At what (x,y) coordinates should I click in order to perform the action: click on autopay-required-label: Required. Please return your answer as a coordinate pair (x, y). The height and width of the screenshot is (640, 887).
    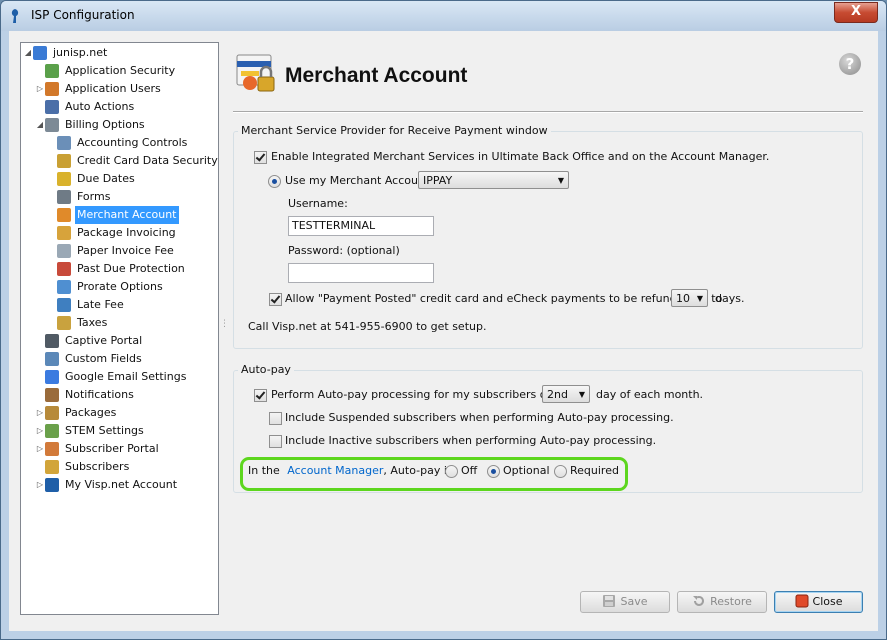
    Looking at the image, I should click on (594, 470).